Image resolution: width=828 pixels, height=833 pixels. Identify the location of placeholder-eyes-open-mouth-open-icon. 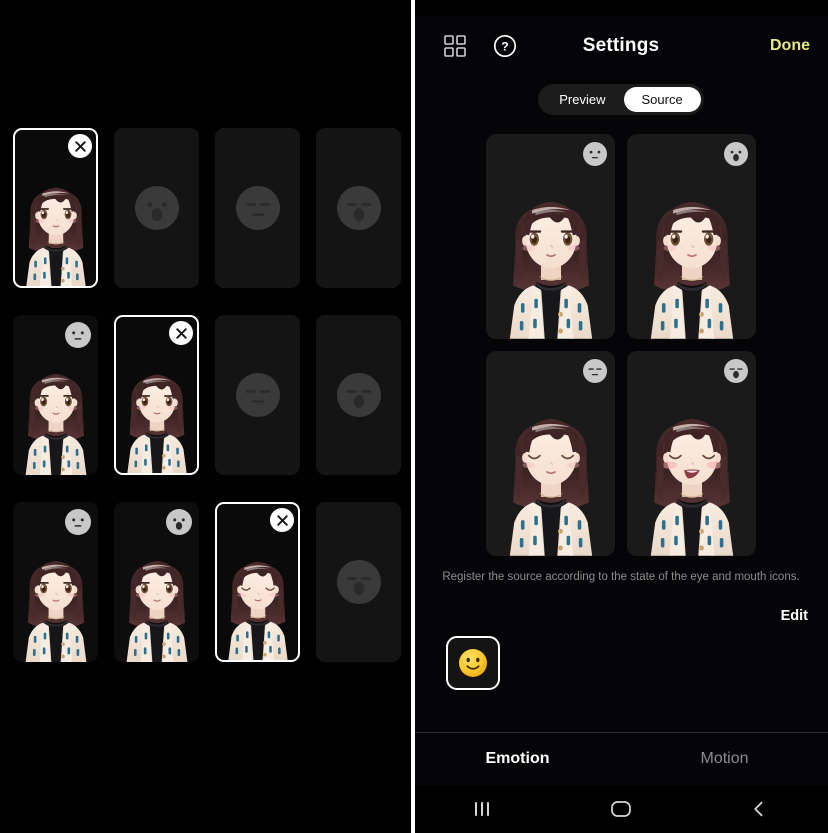
(156, 208).